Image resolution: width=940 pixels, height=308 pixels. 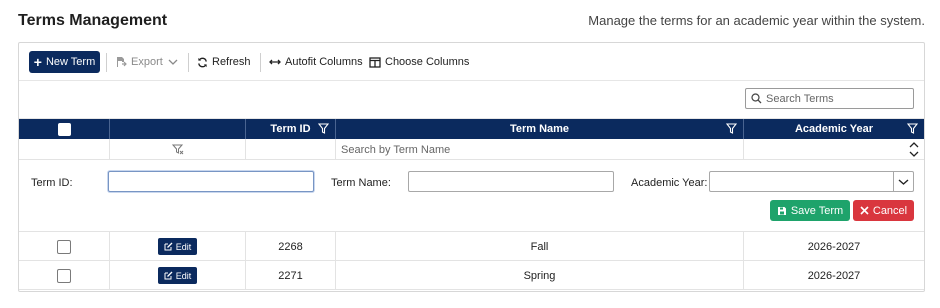 I want to click on cell-term-name: Fall, so click(x=540, y=246).